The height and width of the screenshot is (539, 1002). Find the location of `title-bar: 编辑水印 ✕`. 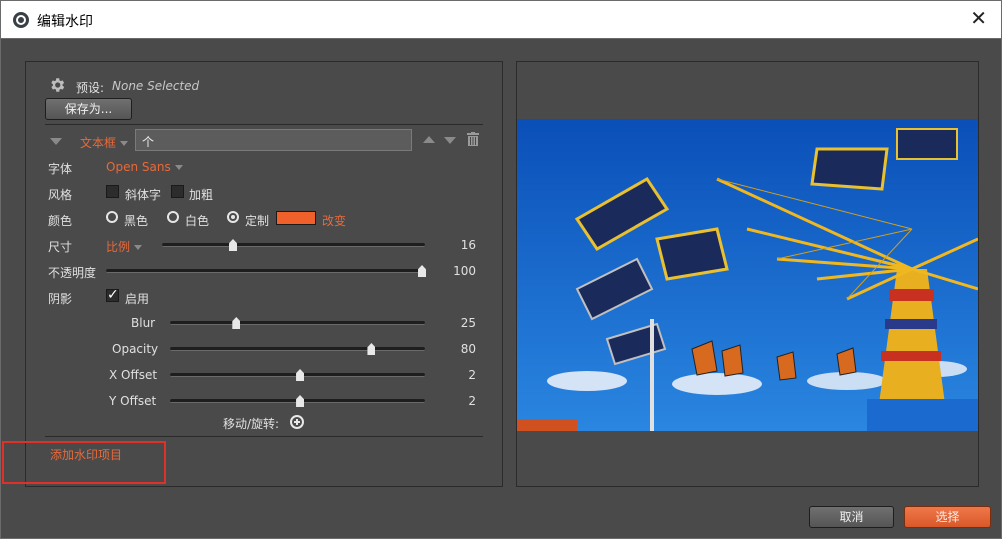

title-bar: 编辑水印 ✕ is located at coordinates (501, 19).